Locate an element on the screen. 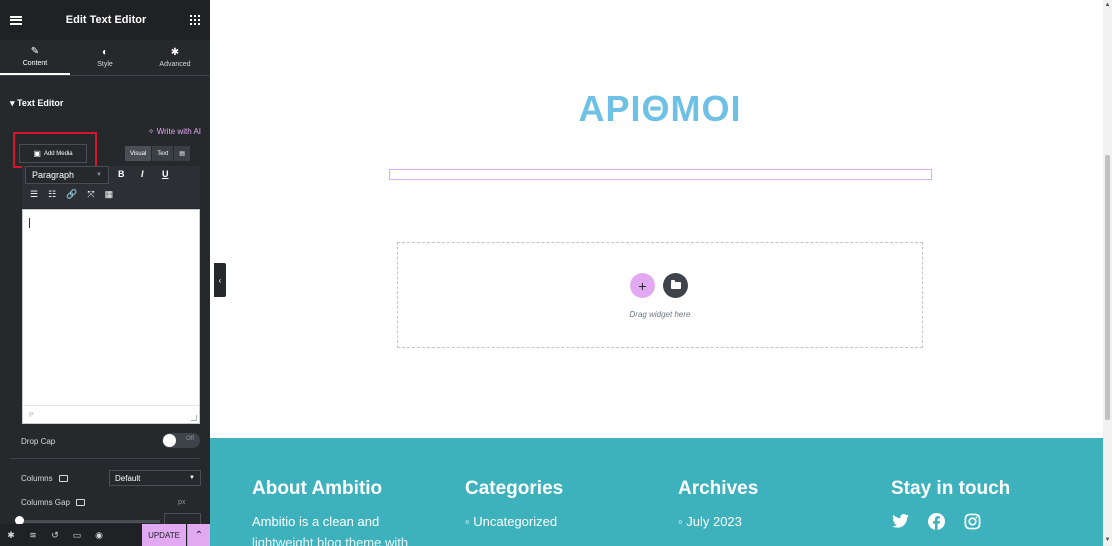 This screenshot has height=546, width=1112. widgets-grid-icon is located at coordinates (195, 20).